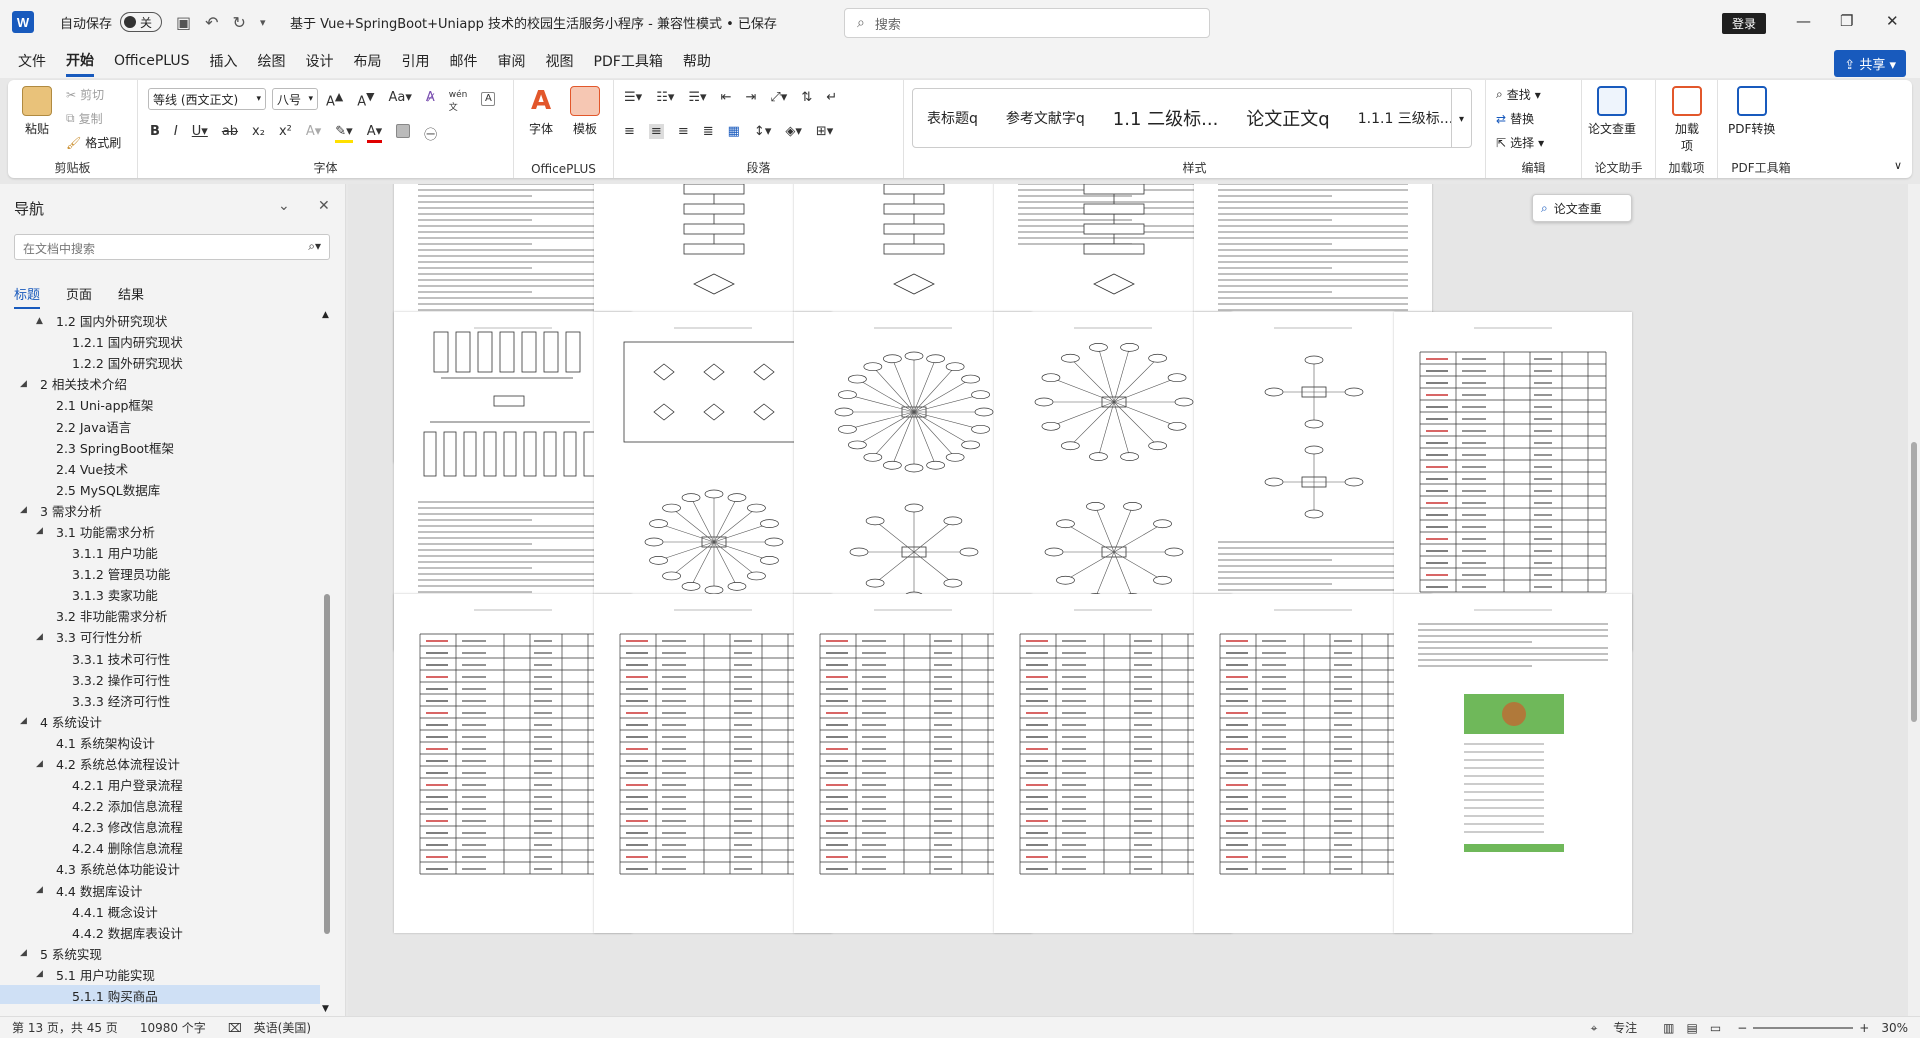 This screenshot has height=1038, width=1920. What do you see at coordinates (541, 111) in the screenshot?
I see `officeplus-font-button: A 字体` at bounding box center [541, 111].